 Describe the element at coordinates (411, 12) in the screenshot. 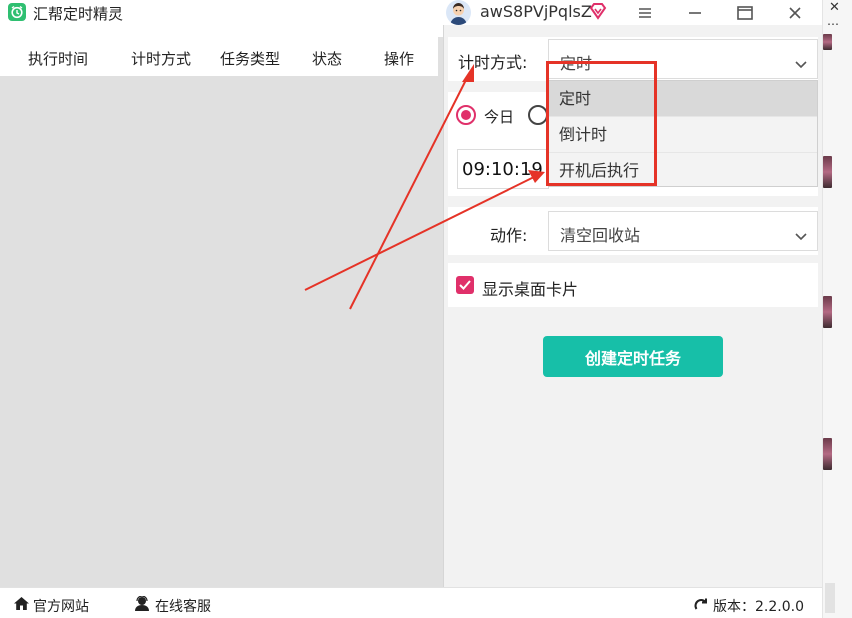

I see `title-bar: 汇帮定时精灵 awS8PVjPqlsZ` at that location.